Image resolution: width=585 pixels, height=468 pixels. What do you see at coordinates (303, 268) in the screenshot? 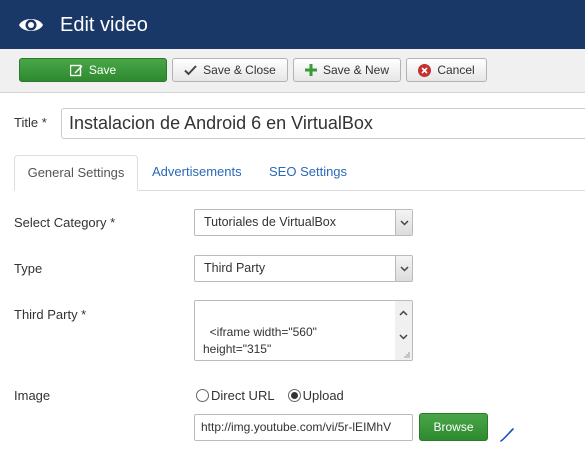
I see `type-select: Third Party` at bounding box center [303, 268].